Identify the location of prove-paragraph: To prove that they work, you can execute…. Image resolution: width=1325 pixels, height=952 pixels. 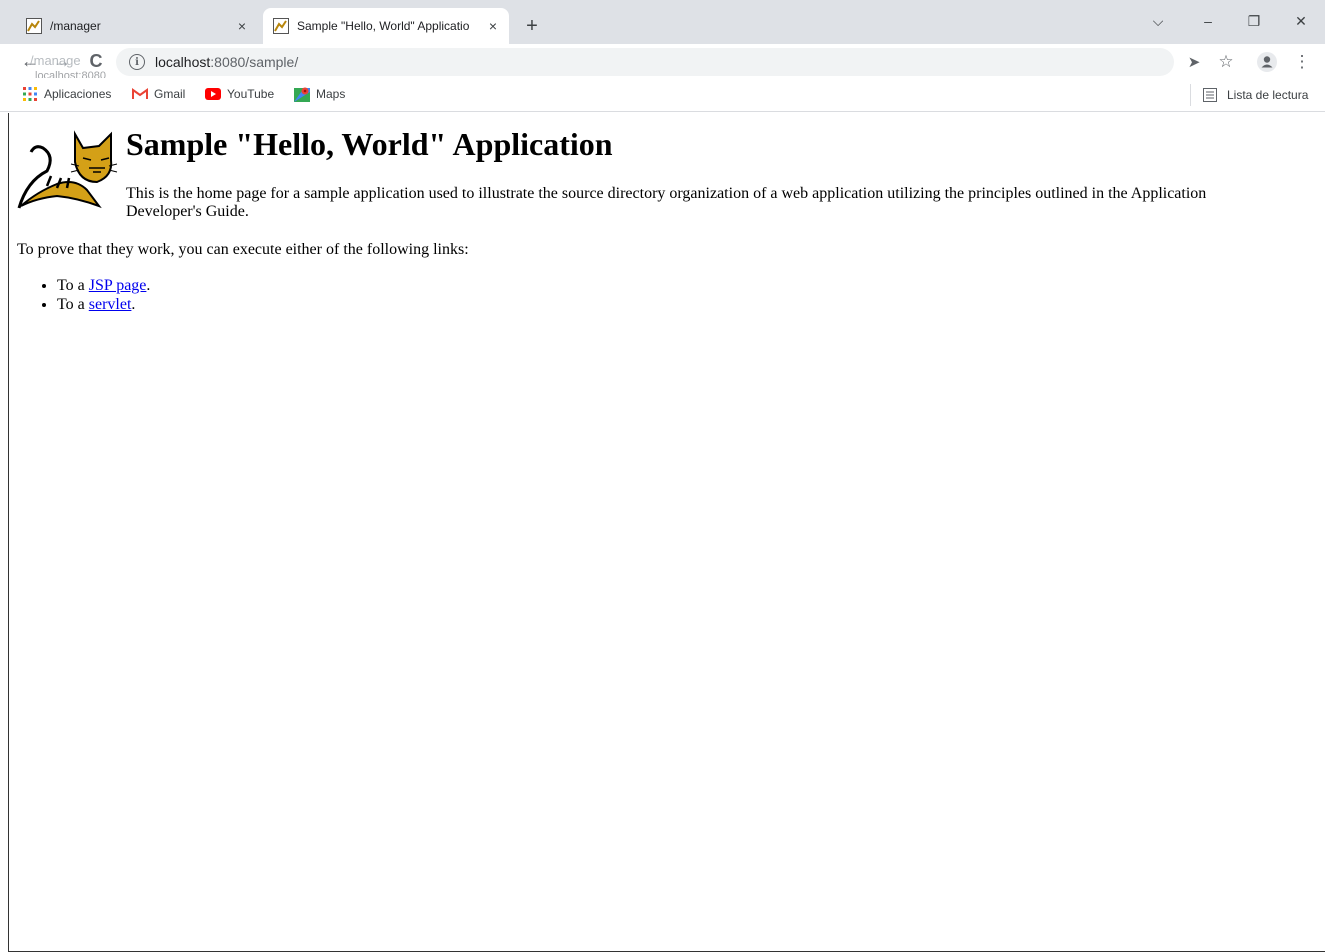
(243, 249).